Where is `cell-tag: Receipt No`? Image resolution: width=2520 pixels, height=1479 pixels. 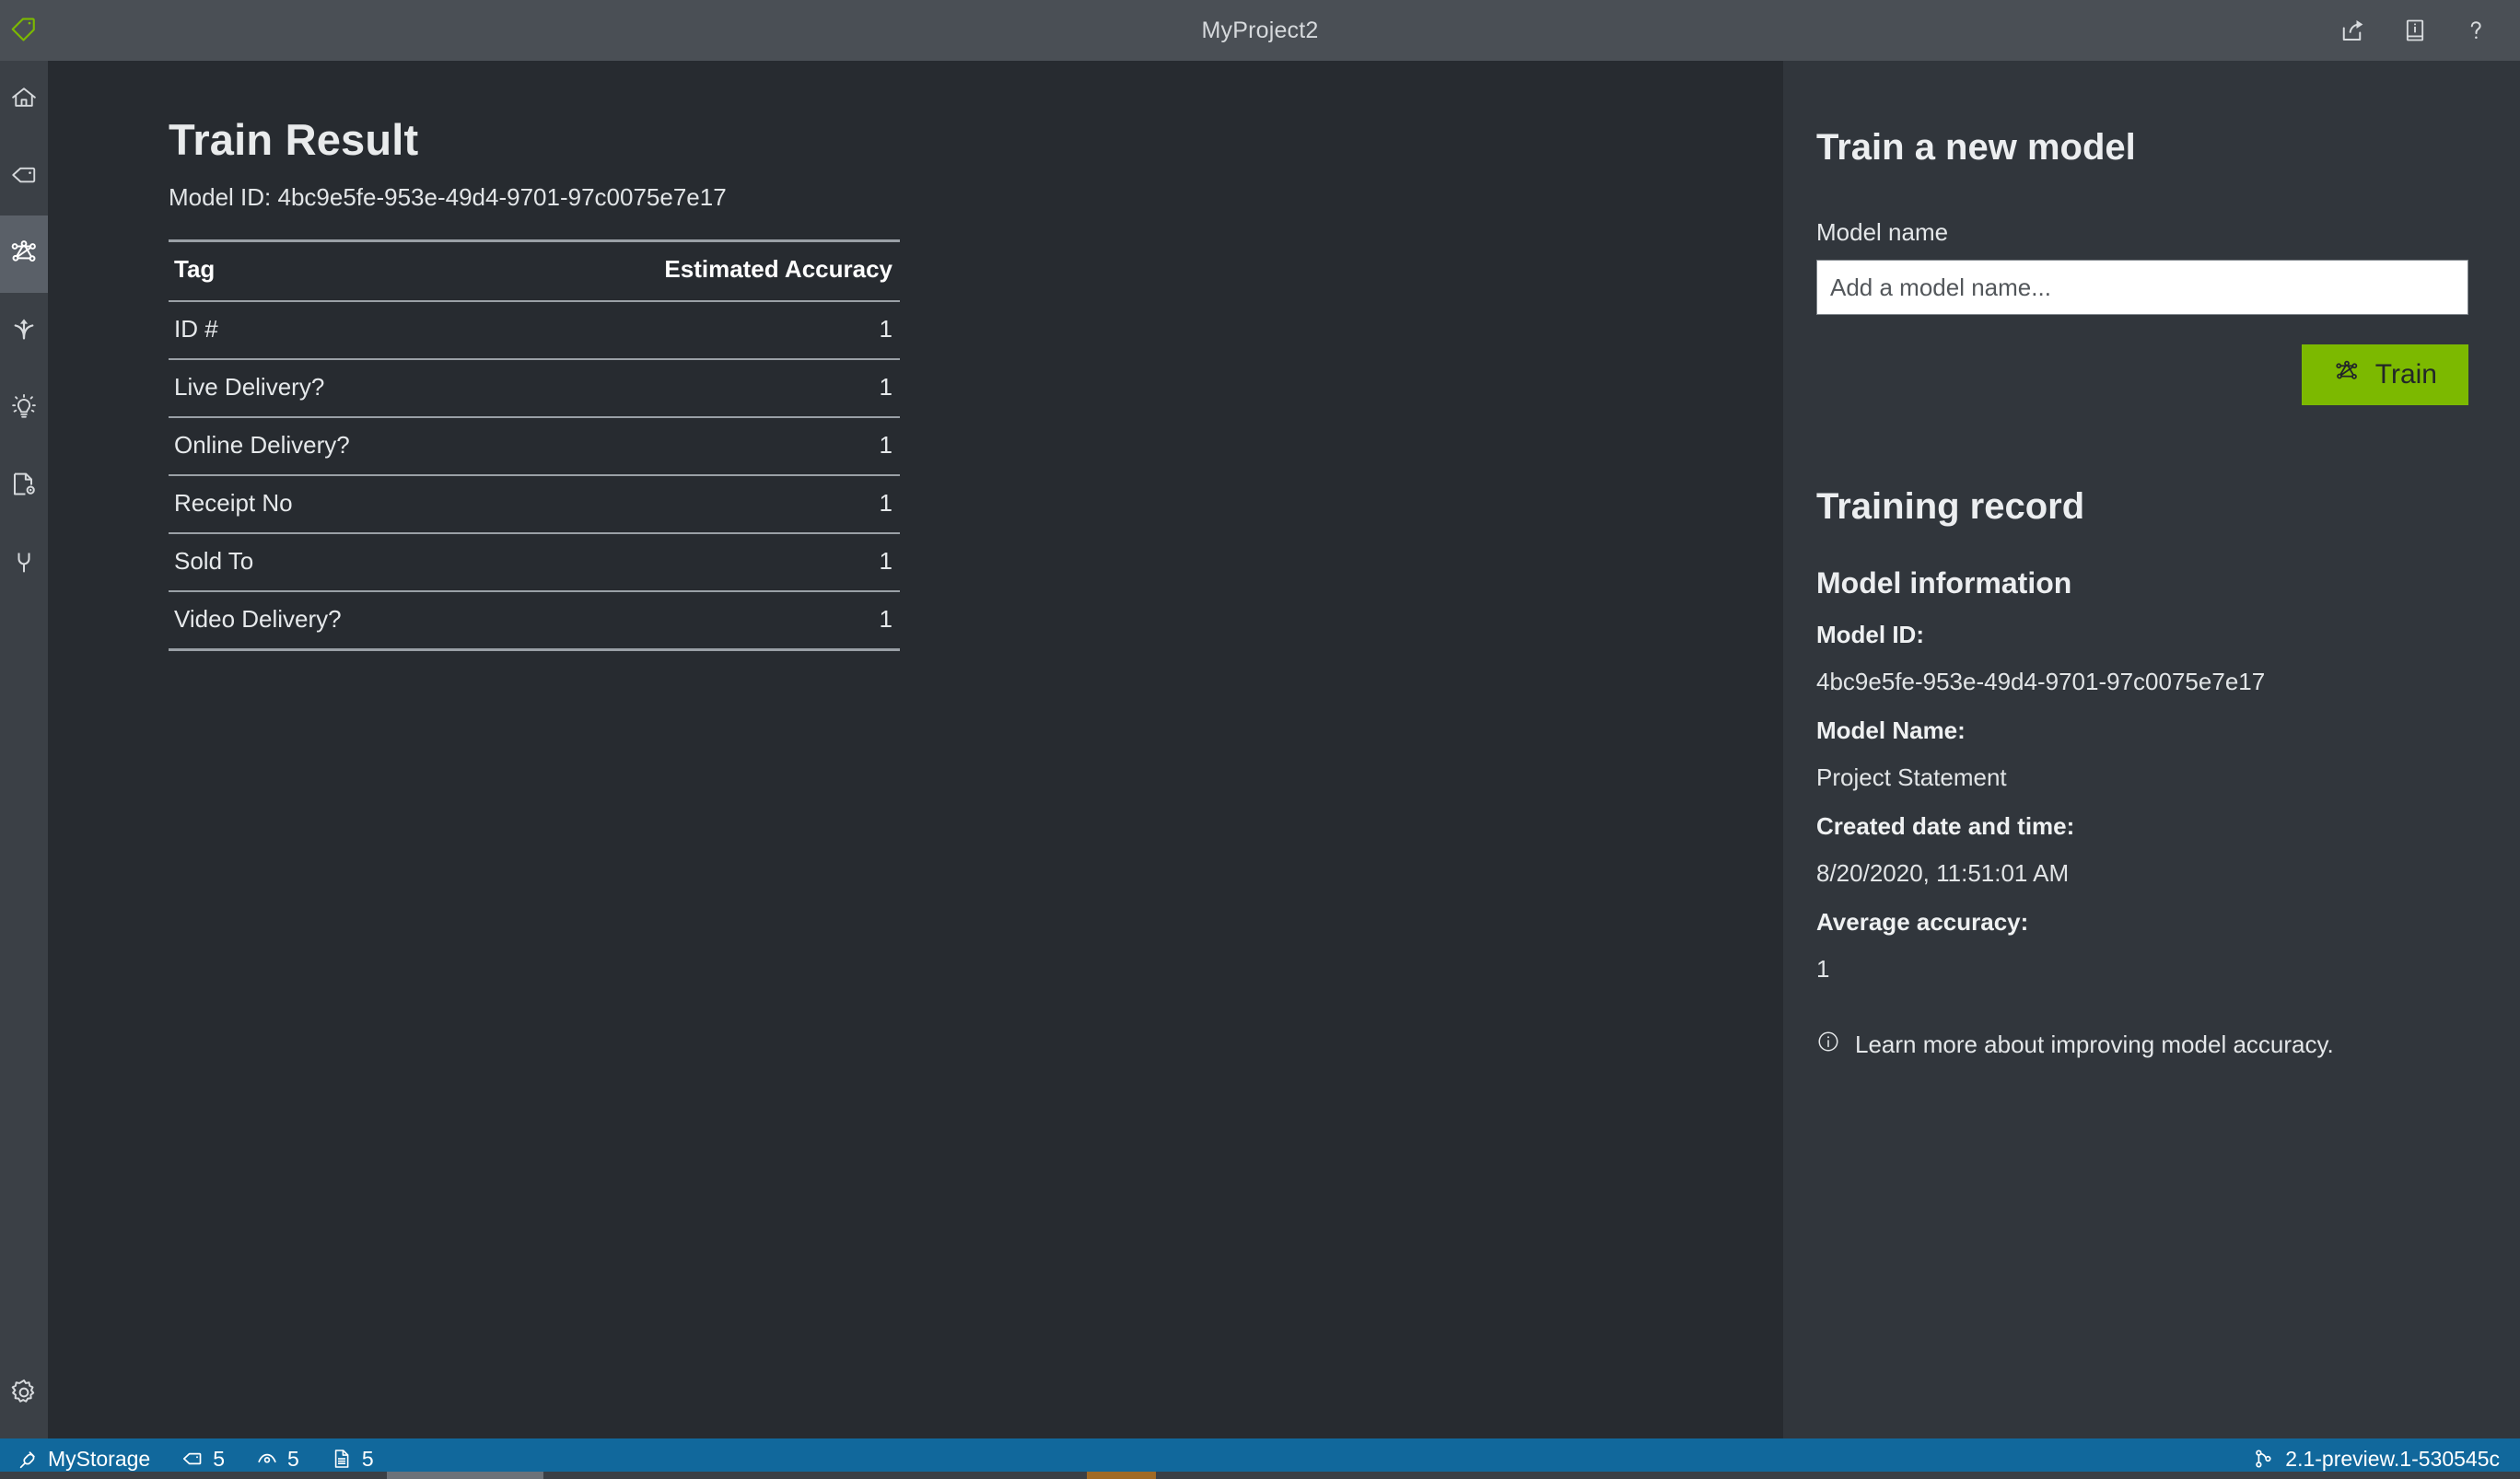 cell-tag: Receipt No is located at coordinates (326, 504).